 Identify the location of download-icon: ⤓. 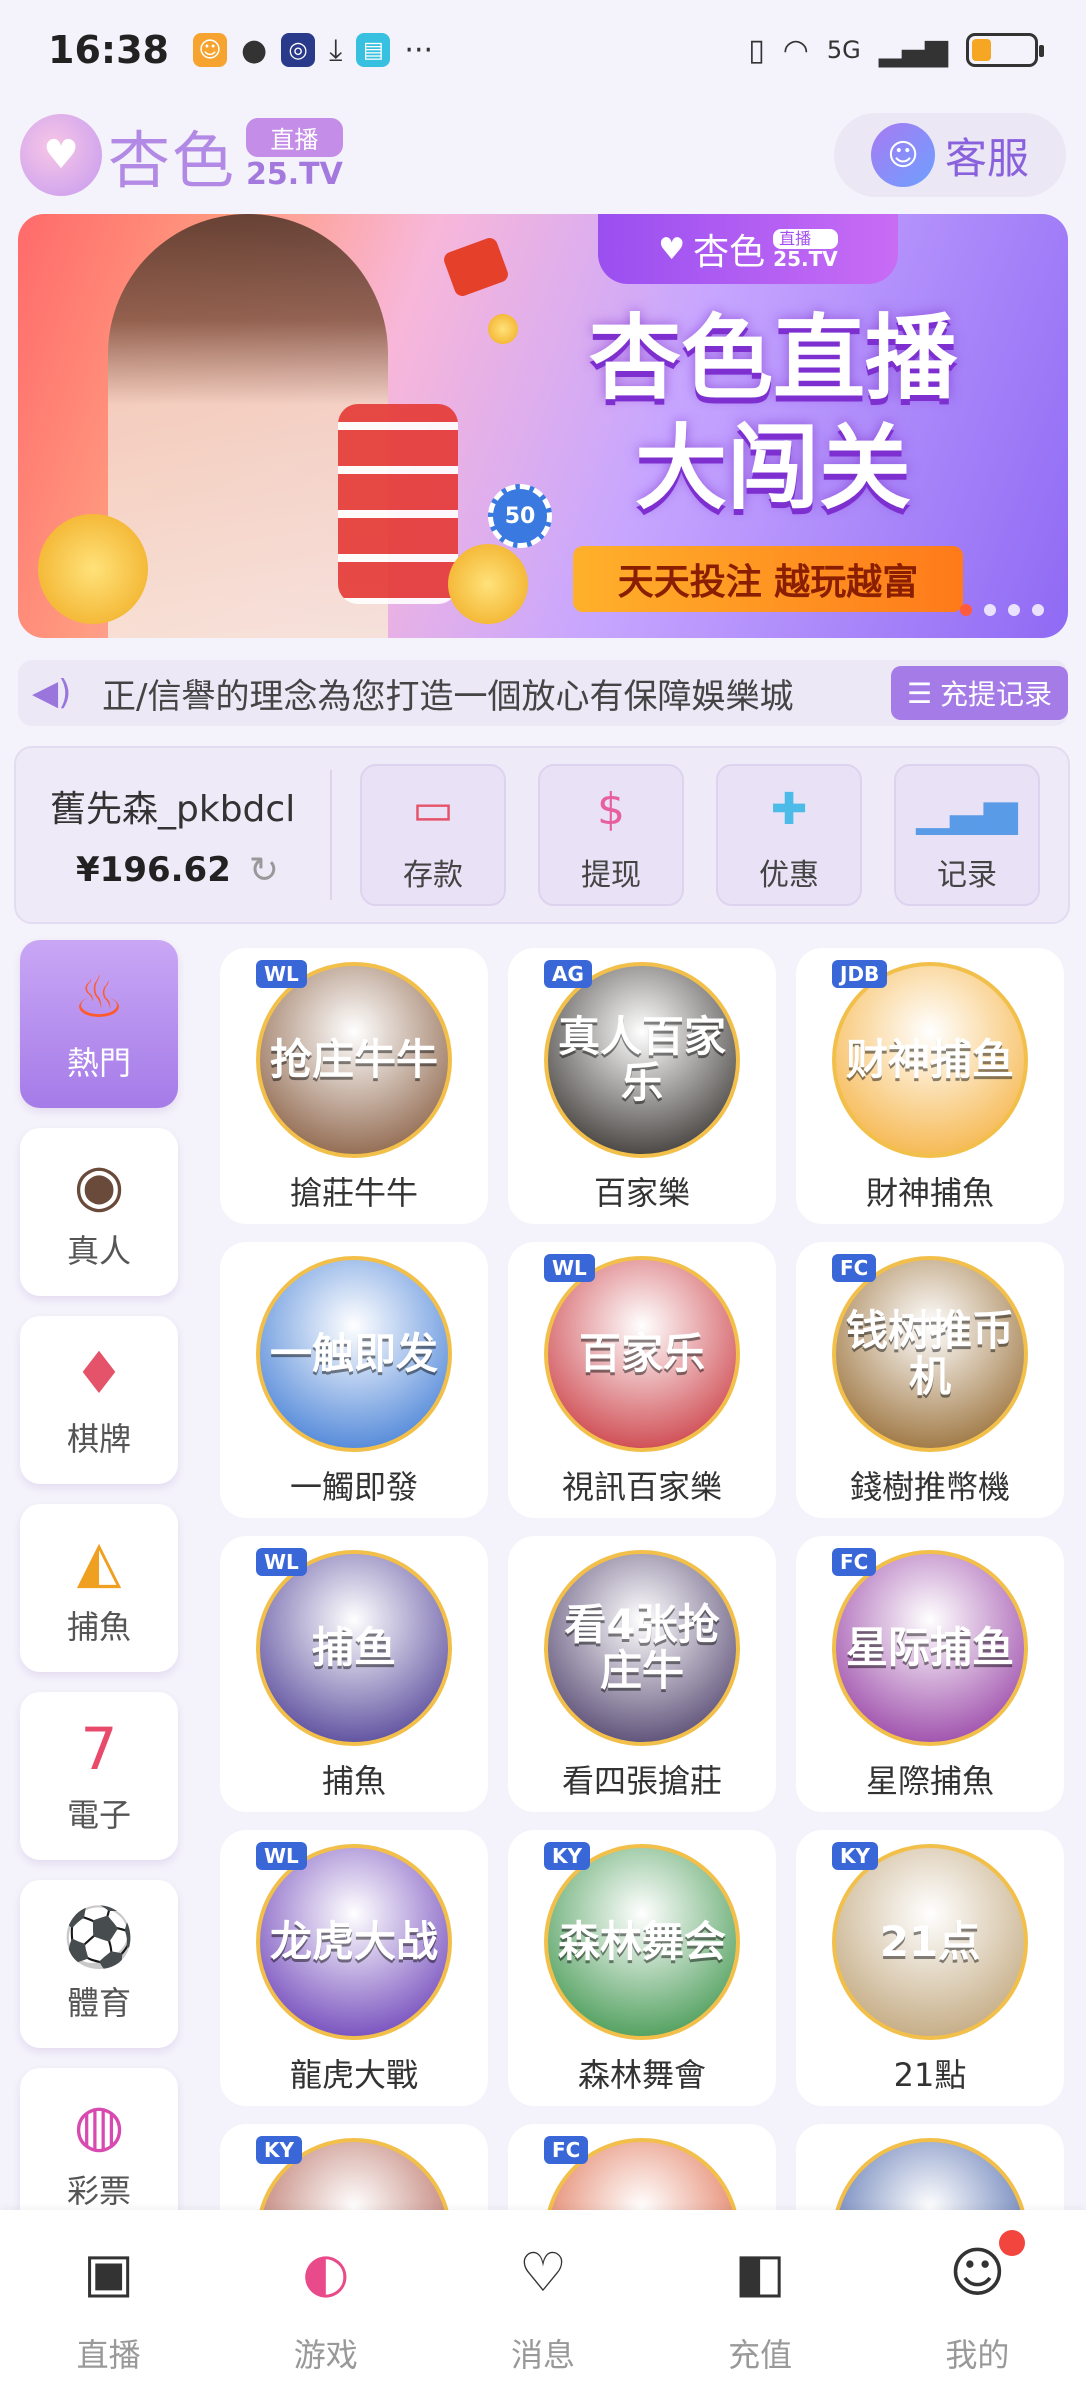
(336, 50).